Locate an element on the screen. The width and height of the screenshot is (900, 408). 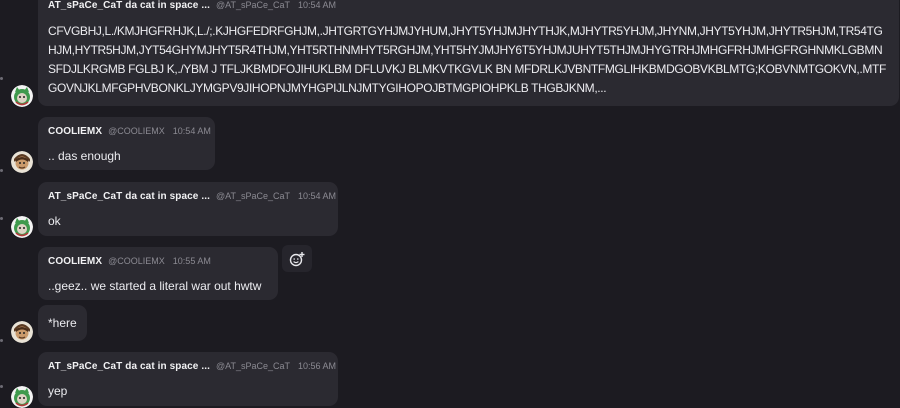
message-timestamp: 10:56 AM is located at coordinates (317, 366).